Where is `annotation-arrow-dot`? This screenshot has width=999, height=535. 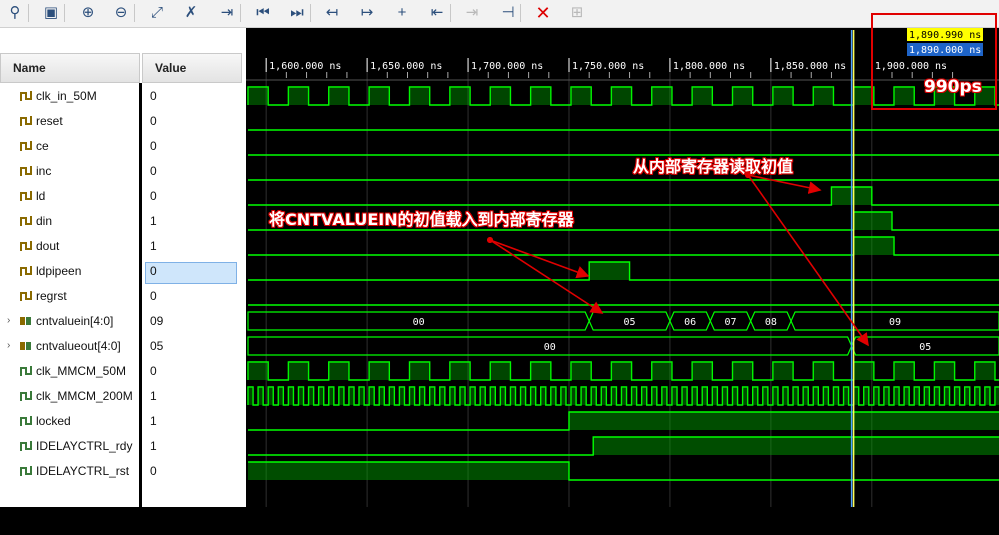 annotation-arrow-dot is located at coordinates (490, 240).